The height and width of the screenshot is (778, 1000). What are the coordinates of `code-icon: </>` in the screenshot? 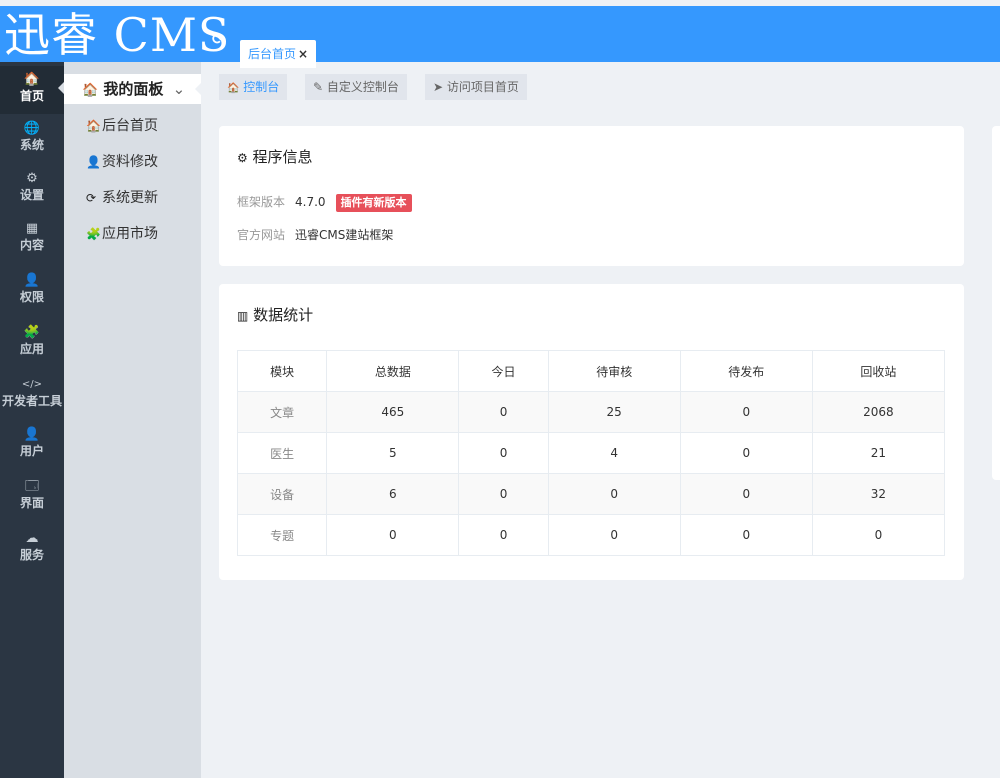 It's located at (32, 384).